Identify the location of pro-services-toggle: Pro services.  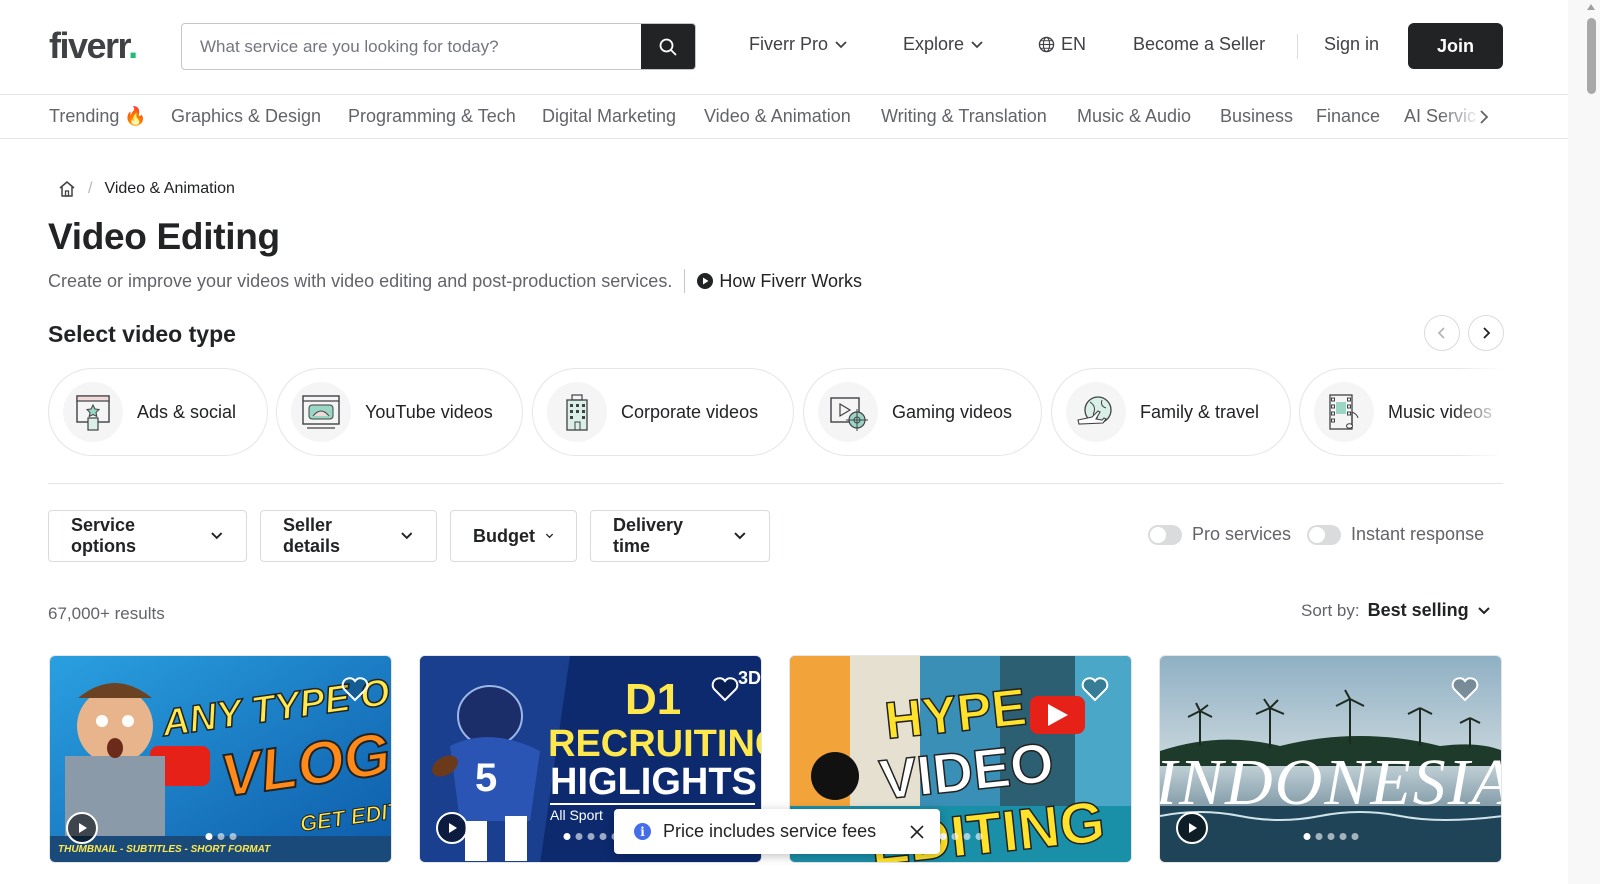
(1219, 534).